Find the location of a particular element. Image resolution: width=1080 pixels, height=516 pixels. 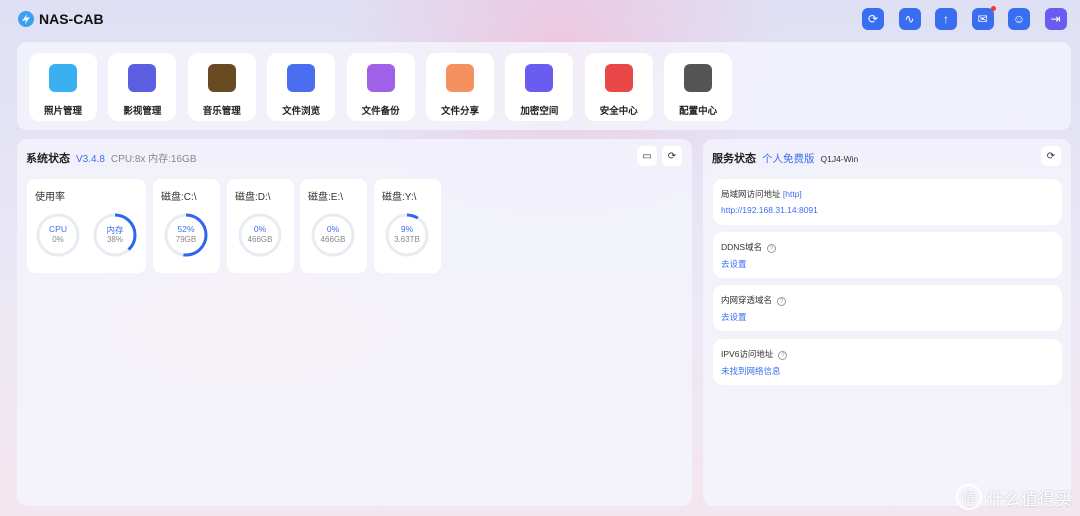

app-label: 配置中心 is located at coordinates (698, 111).